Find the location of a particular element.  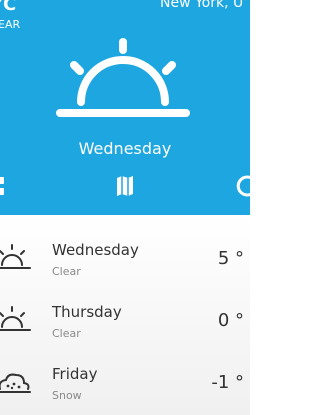

forecast-day: Thursday is located at coordinates (87, 312).